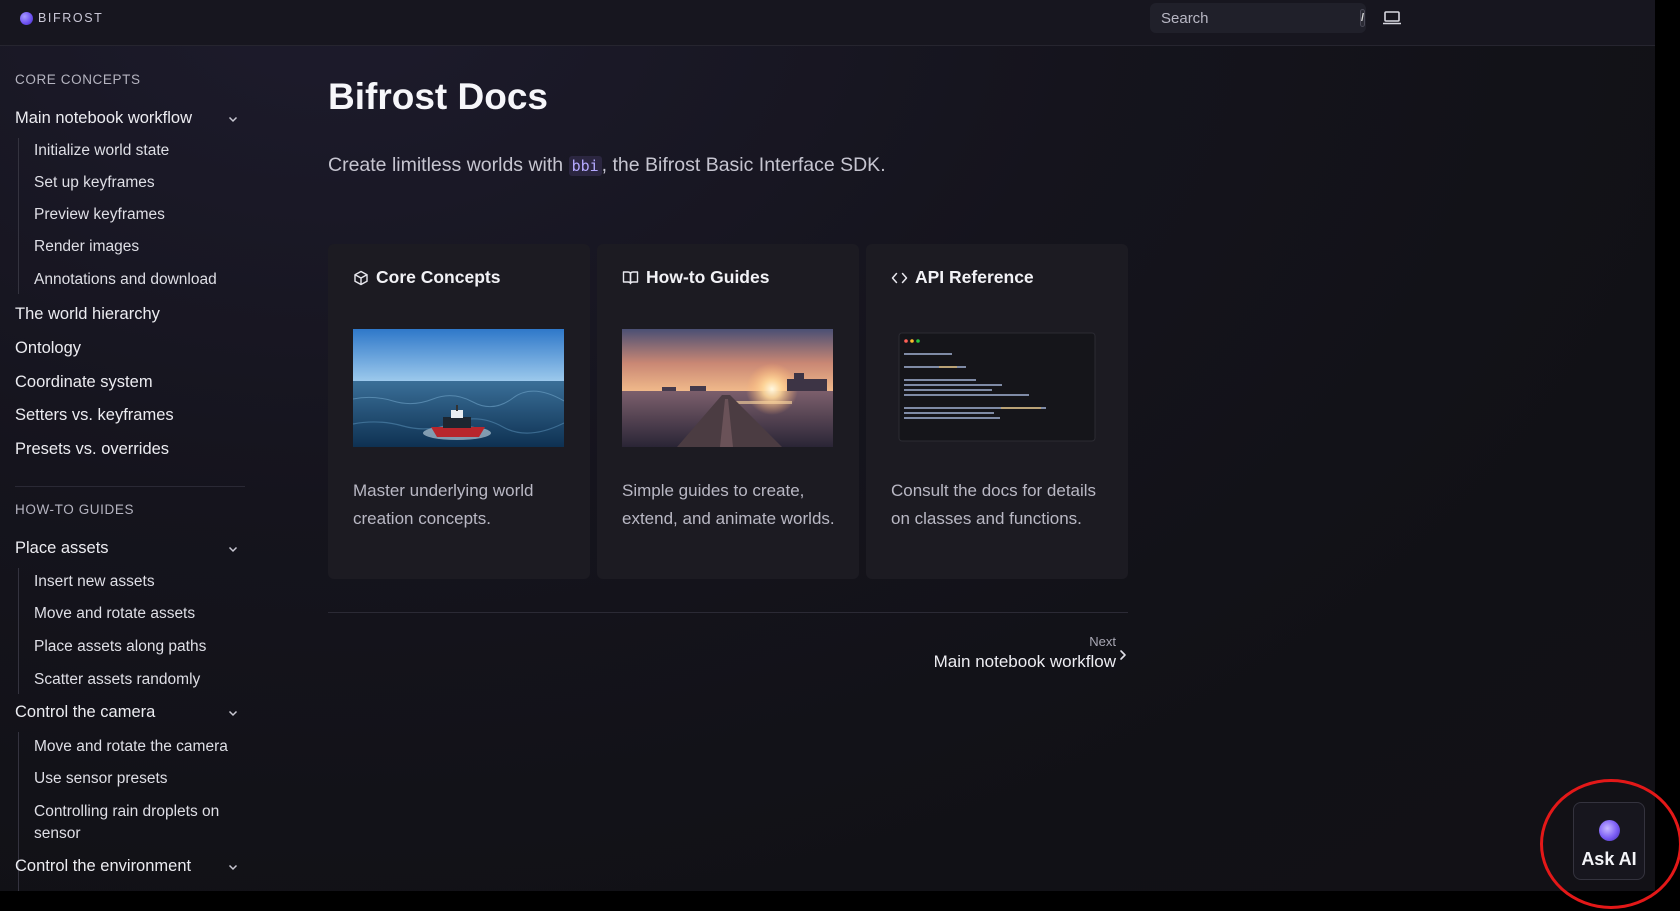 Image resolution: width=1680 pixels, height=911 pixels. I want to click on logo: BIFROST, so click(61, 18).